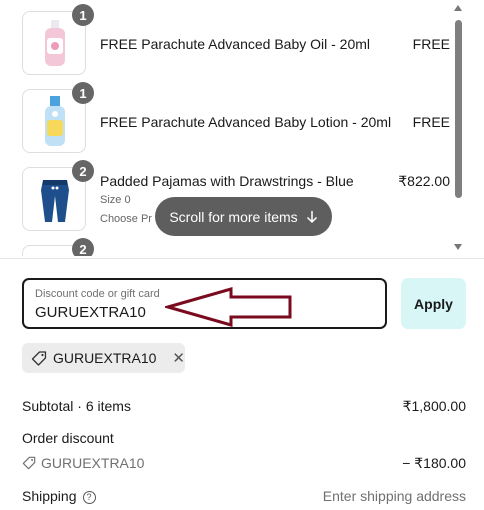 The width and height of the screenshot is (484, 510). I want to click on item-title: Padded Pajamas with Drawstrings - Blue, so click(227, 181).